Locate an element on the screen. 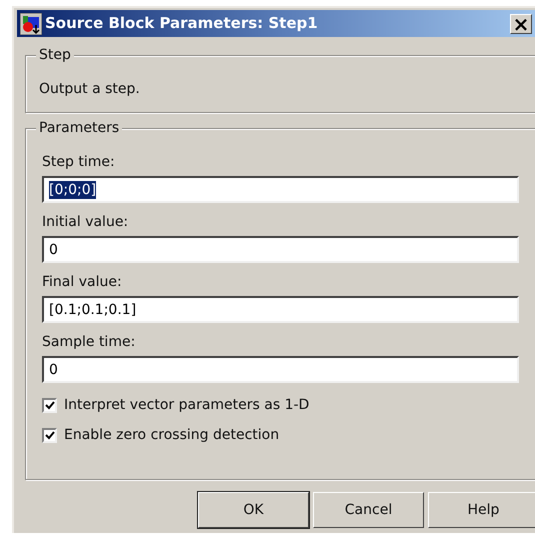 This screenshot has height=539, width=535. block-icon is located at coordinates (31, 23).